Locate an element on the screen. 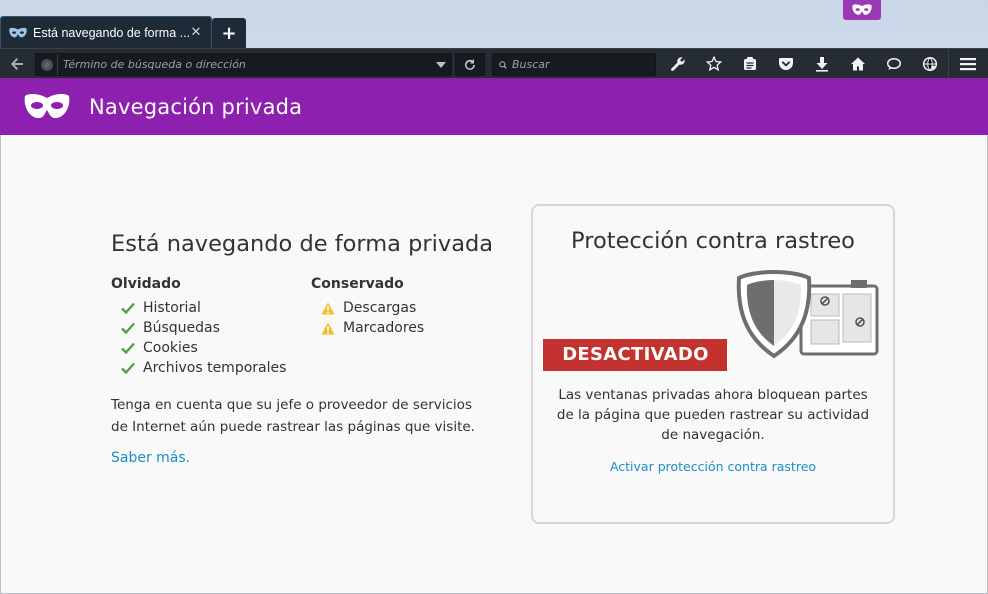 The image size is (988, 594). globe-mask-icon is located at coordinates (930, 64).